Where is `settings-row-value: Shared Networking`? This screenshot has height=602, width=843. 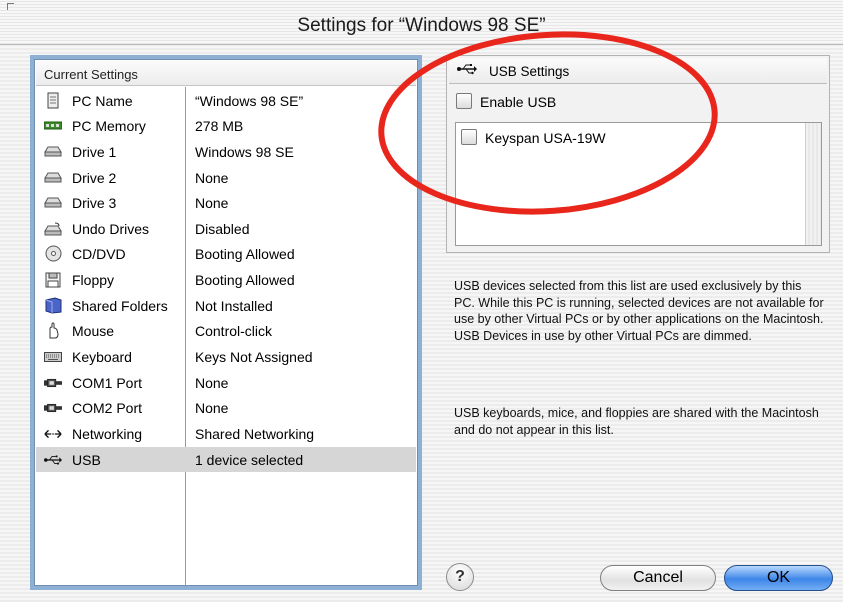 settings-row-value: Shared Networking is located at coordinates (255, 434).